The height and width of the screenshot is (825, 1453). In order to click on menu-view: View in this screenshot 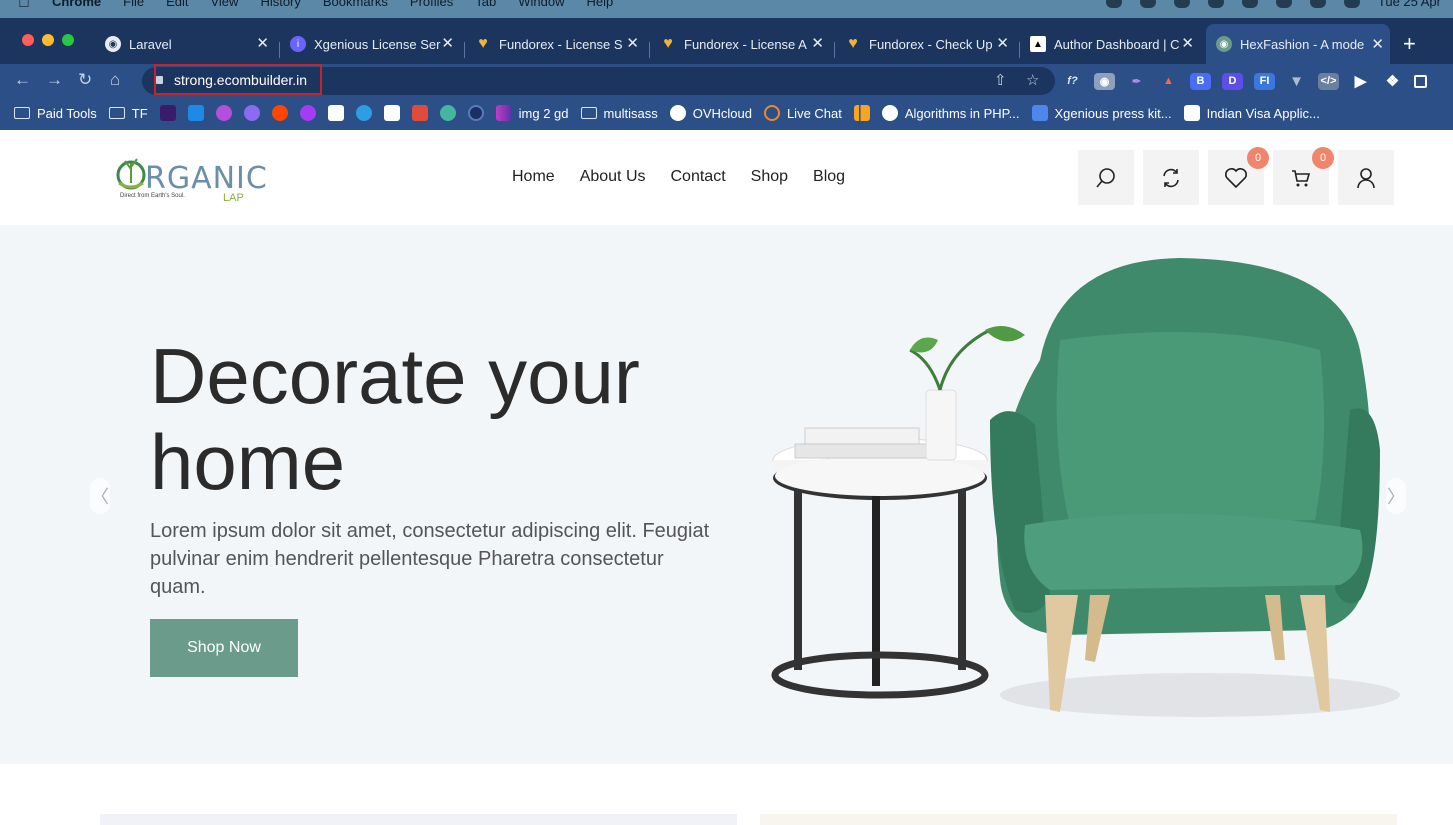, I will do `click(224, 4)`.